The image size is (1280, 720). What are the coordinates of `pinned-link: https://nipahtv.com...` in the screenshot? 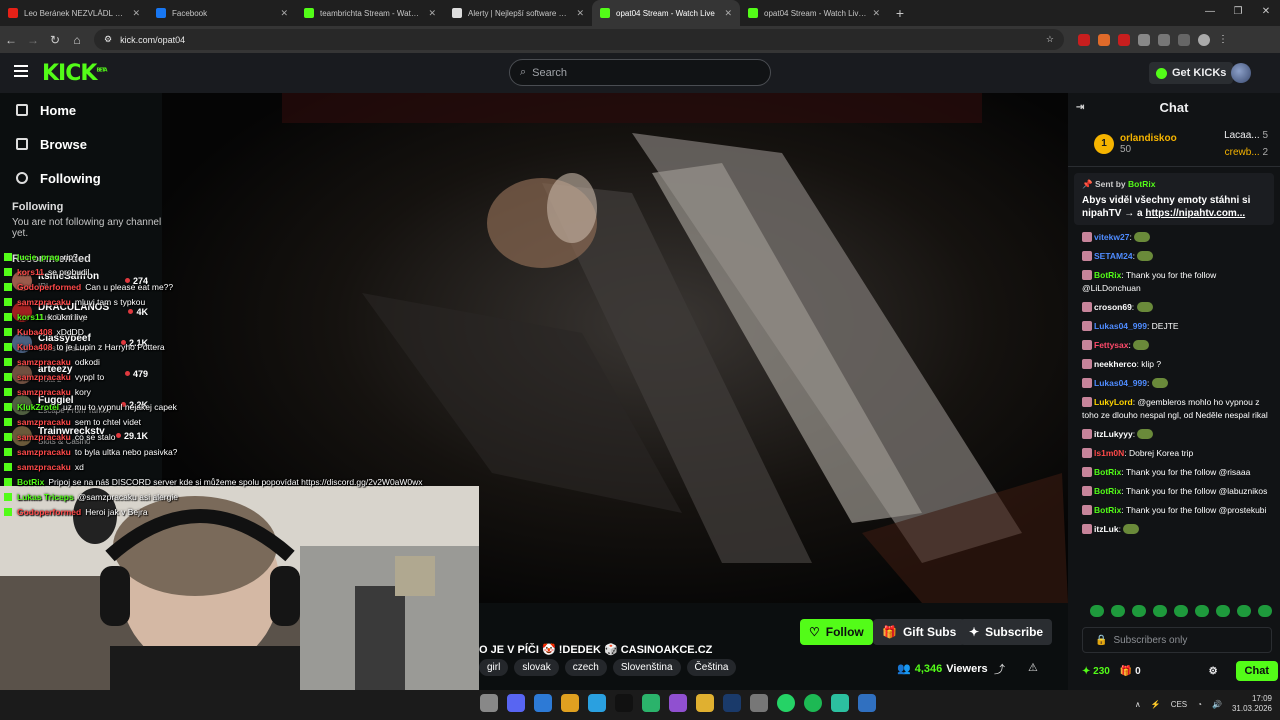 It's located at (1195, 213).